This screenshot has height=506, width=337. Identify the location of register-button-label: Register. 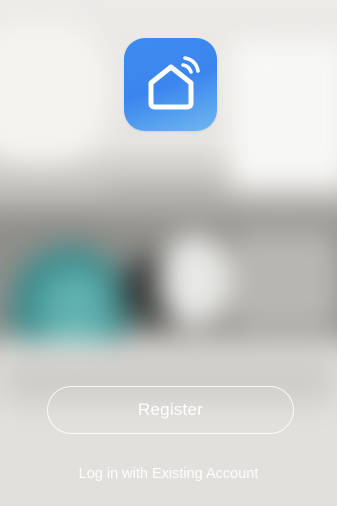
(170, 409).